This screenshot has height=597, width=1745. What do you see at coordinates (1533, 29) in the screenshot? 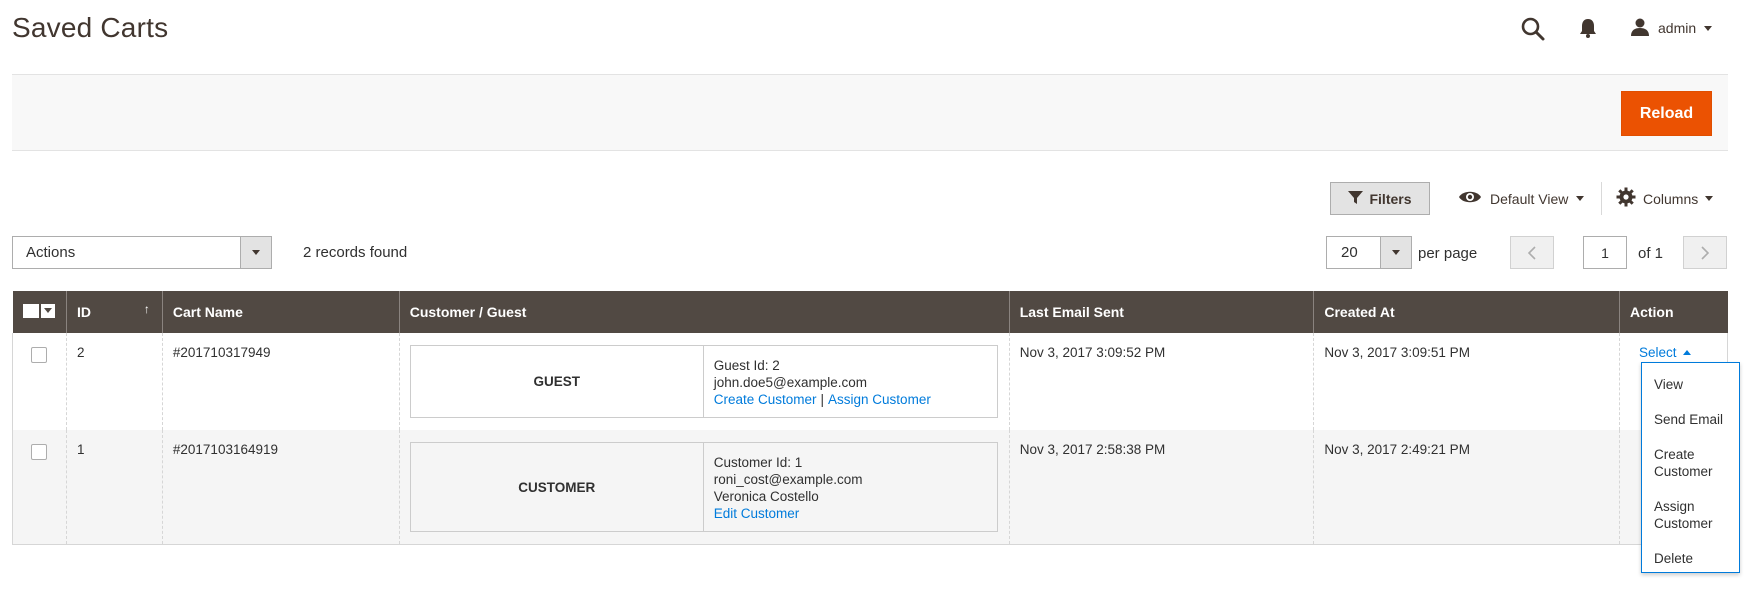
I see `search-icon` at bounding box center [1533, 29].